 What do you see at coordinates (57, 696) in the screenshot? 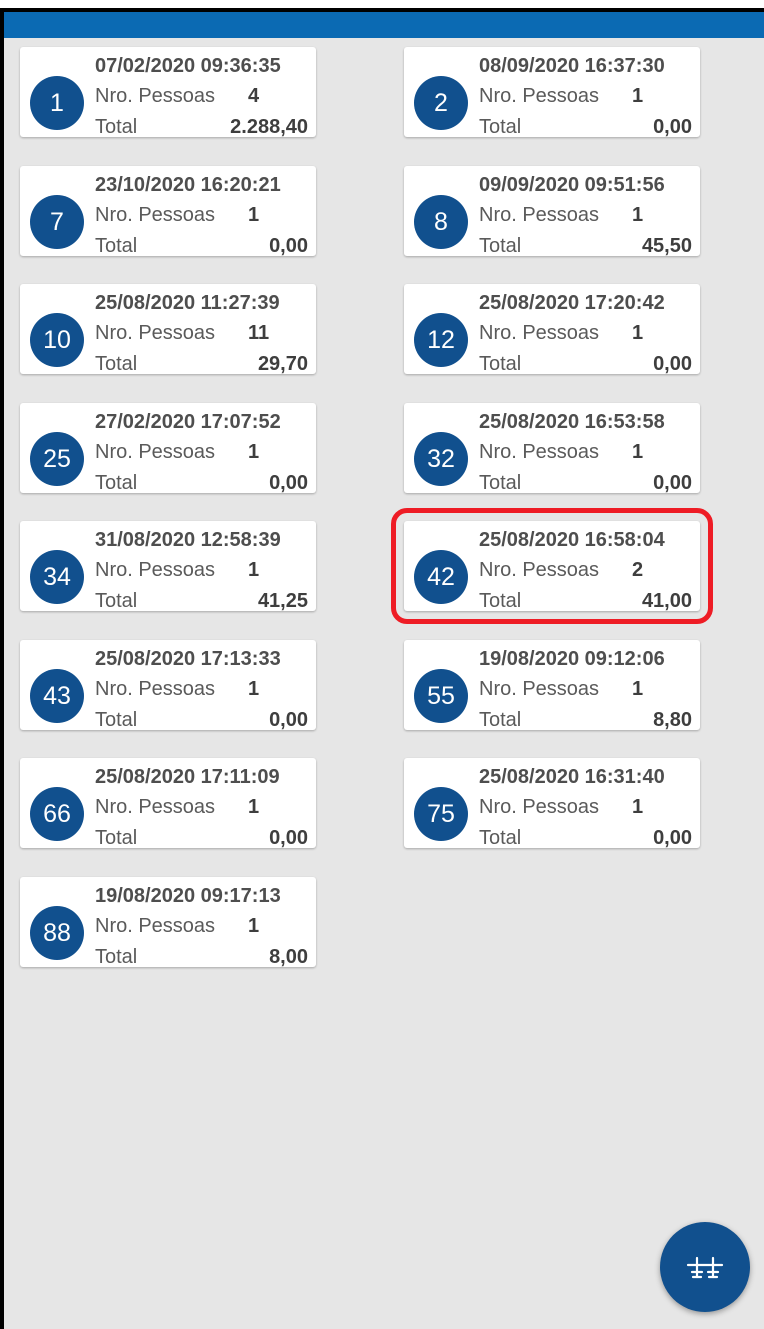
I see `table-number-badge: 43` at bounding box center [57, 696].